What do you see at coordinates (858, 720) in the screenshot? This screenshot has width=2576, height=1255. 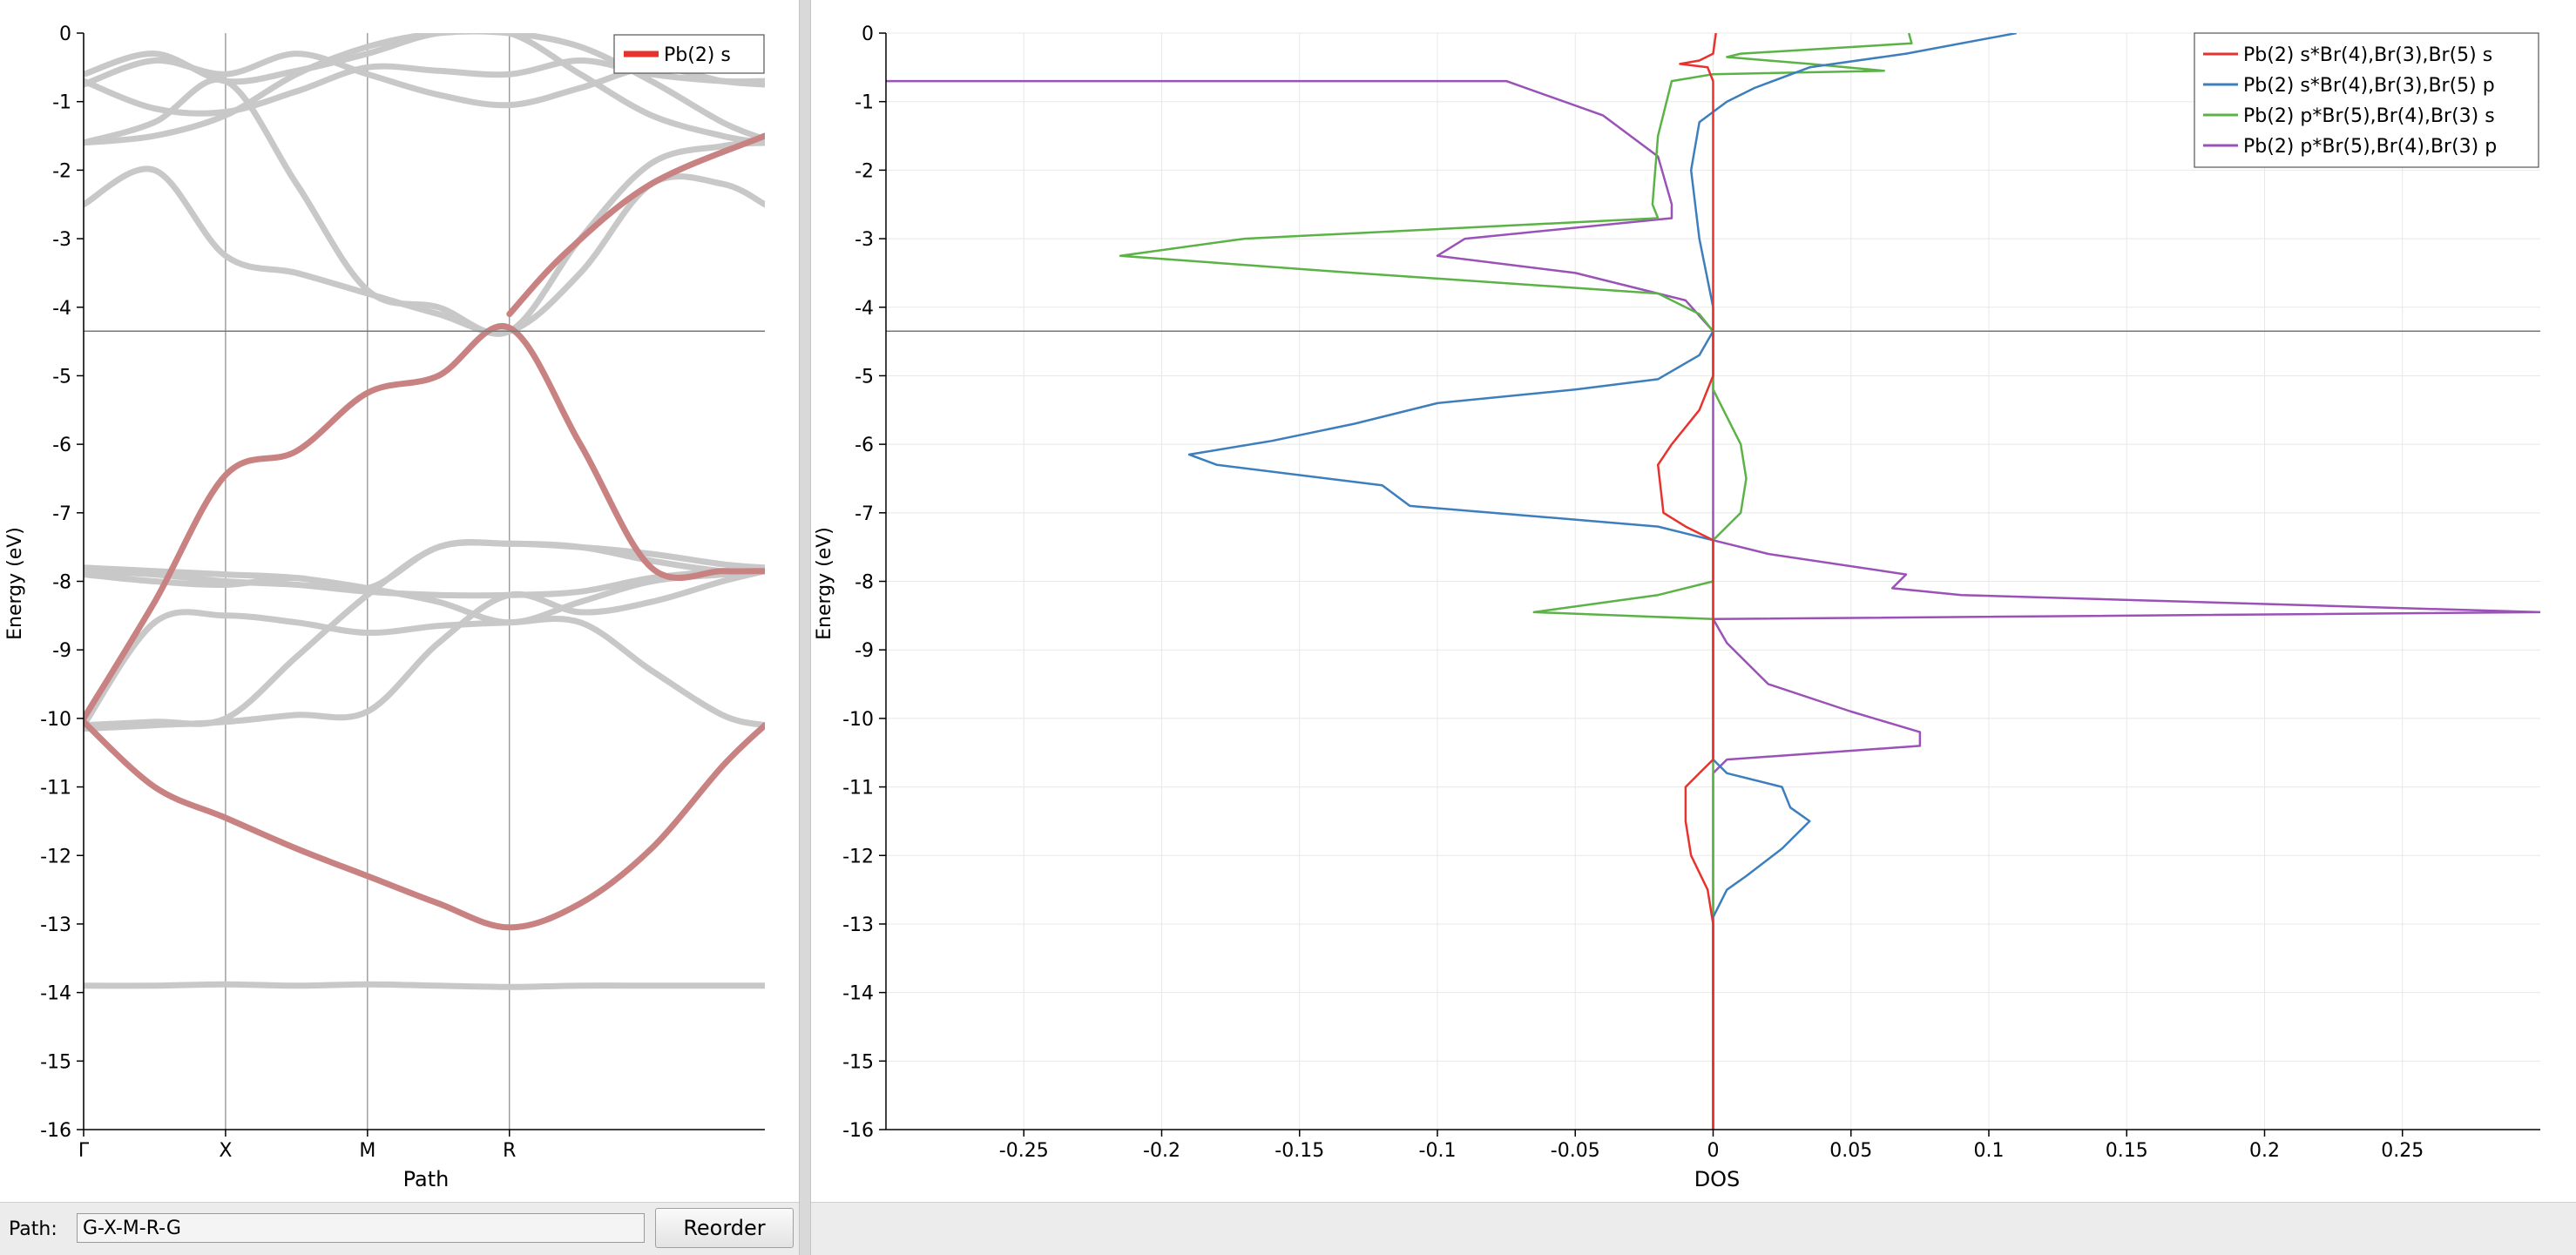 I see `dos-y-tick-label: -10` at bounding box center [858, 720].